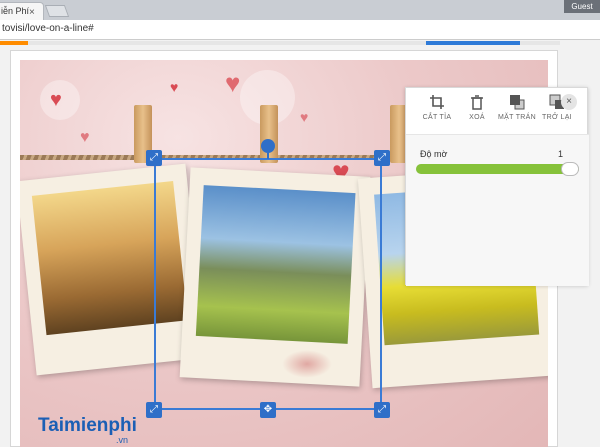 The height and width of the screenshot is (447, 600). I want to click on blue-indicator, so click(473, 43).